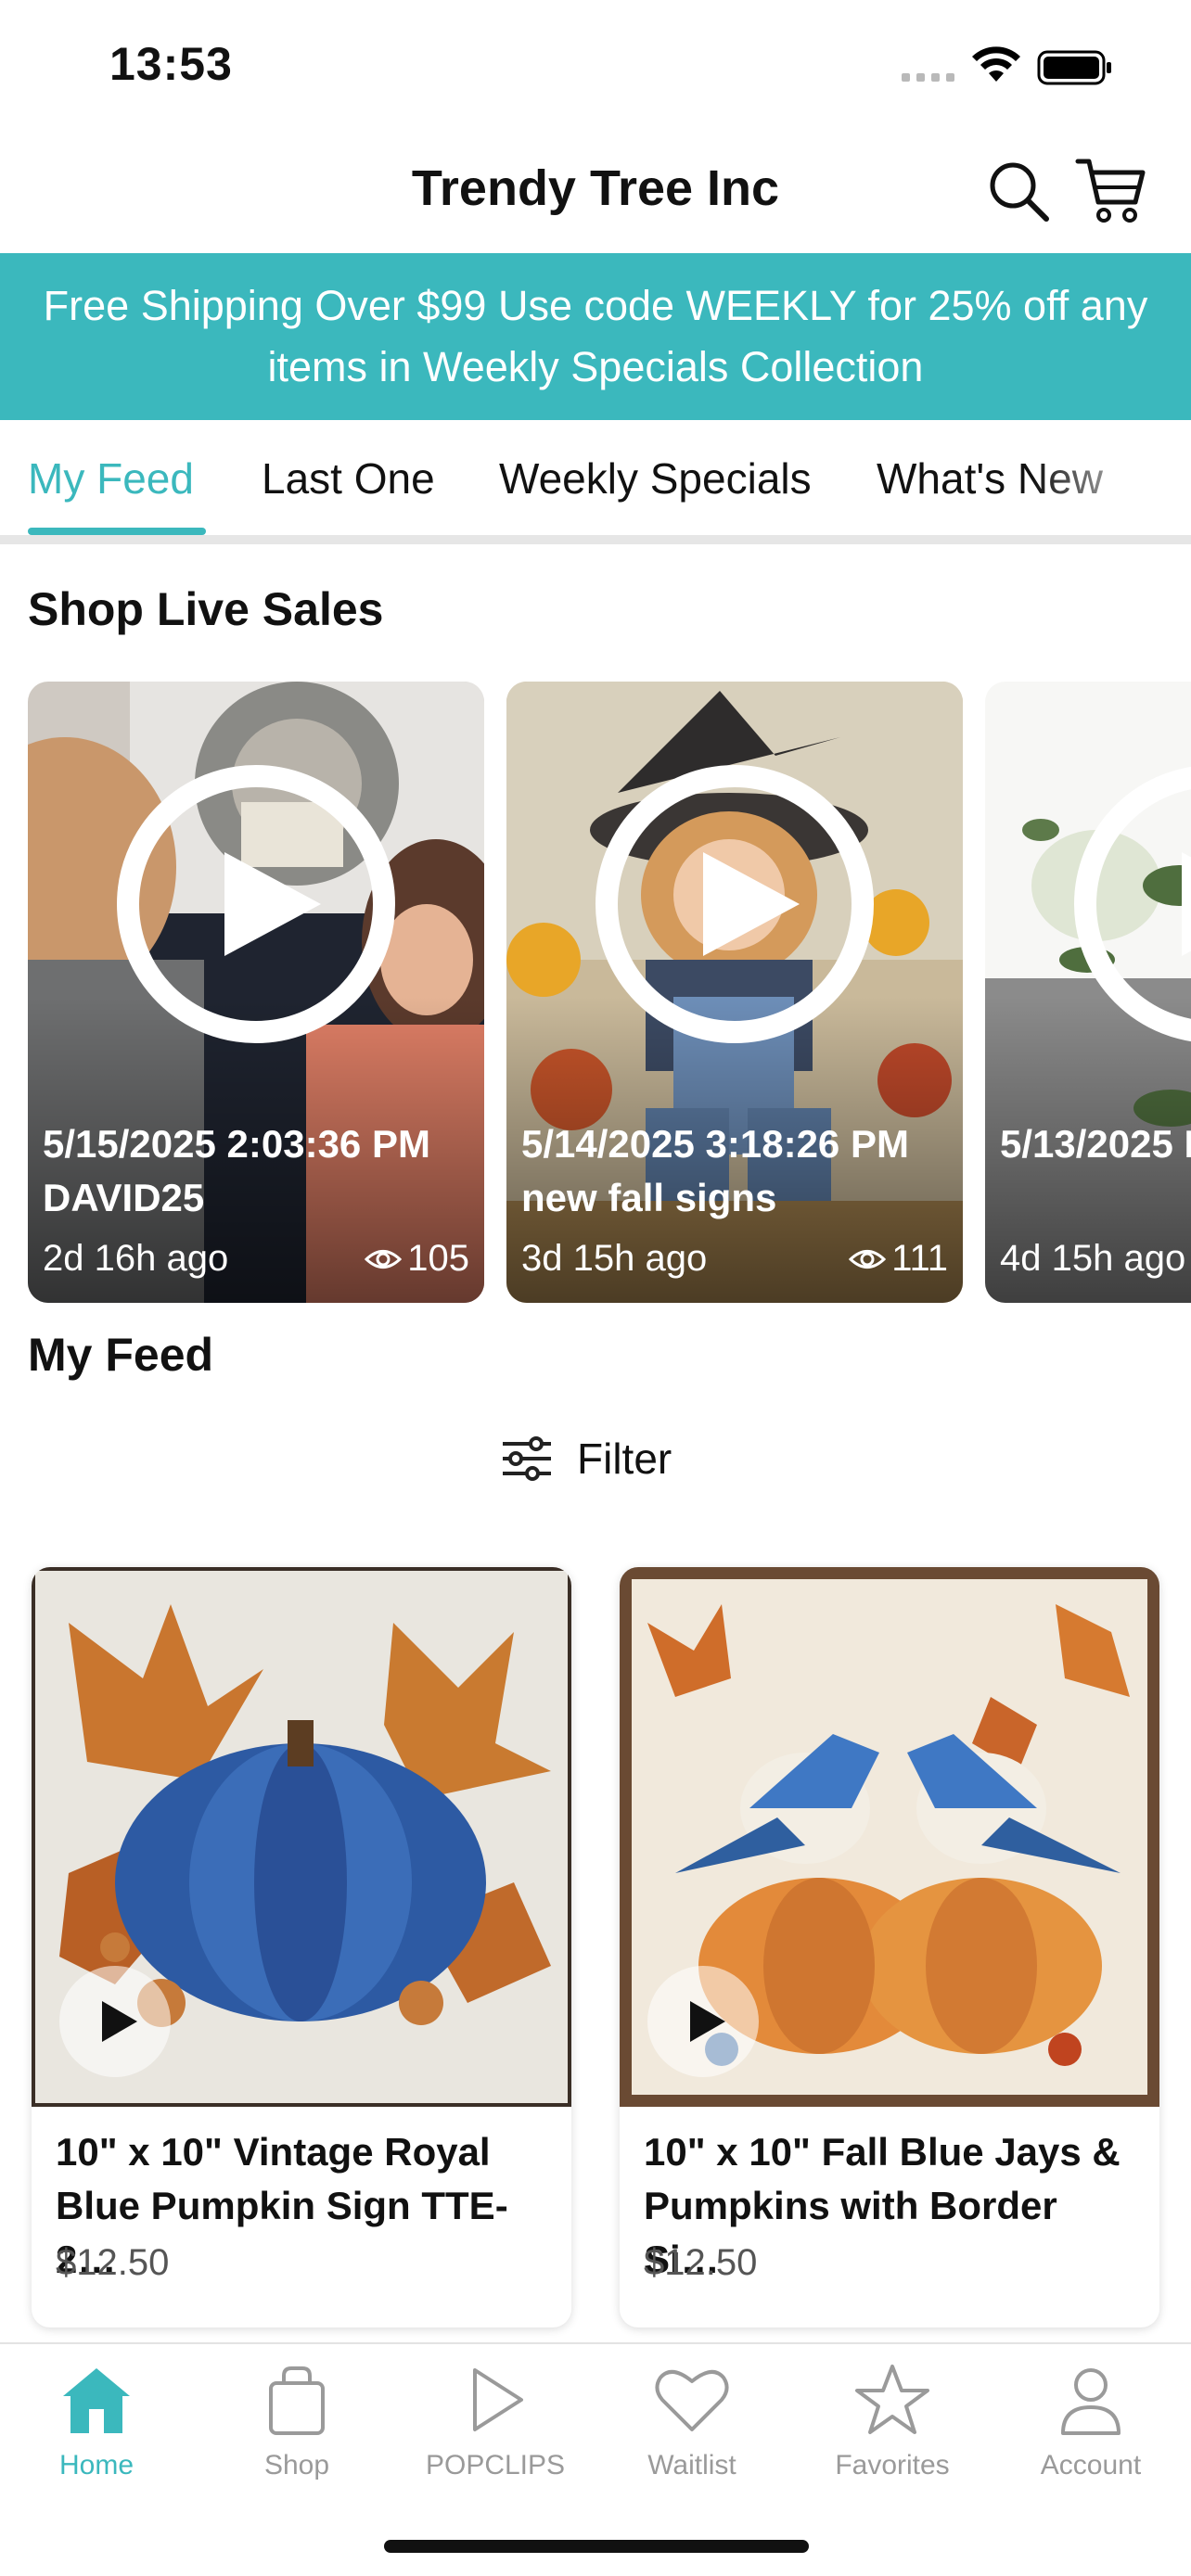 The height and width of the screenshot is (2576, 1191). What do you see at coordinates (438, 1258) in the screenshot?
I see `live-sale-view-count: 105` at bounding box center [438, 1258].